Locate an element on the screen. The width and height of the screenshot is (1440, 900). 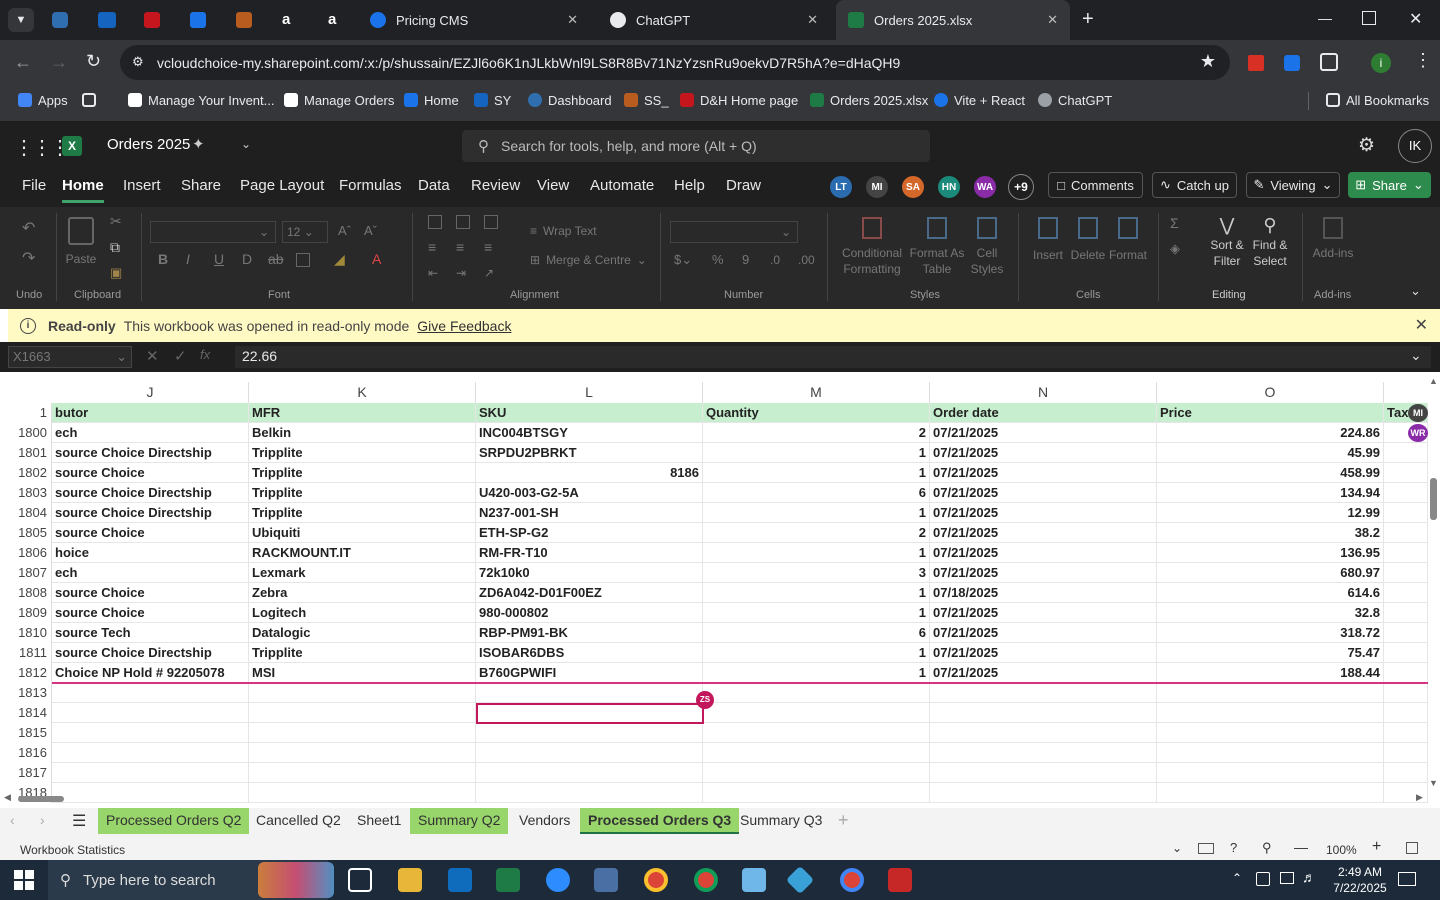
double-underline-icon: D is located at coordinates (247, 259).